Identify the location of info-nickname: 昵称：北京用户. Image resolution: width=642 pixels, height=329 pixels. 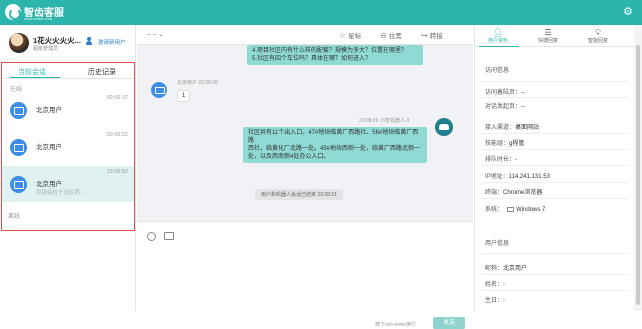
(506, 267).